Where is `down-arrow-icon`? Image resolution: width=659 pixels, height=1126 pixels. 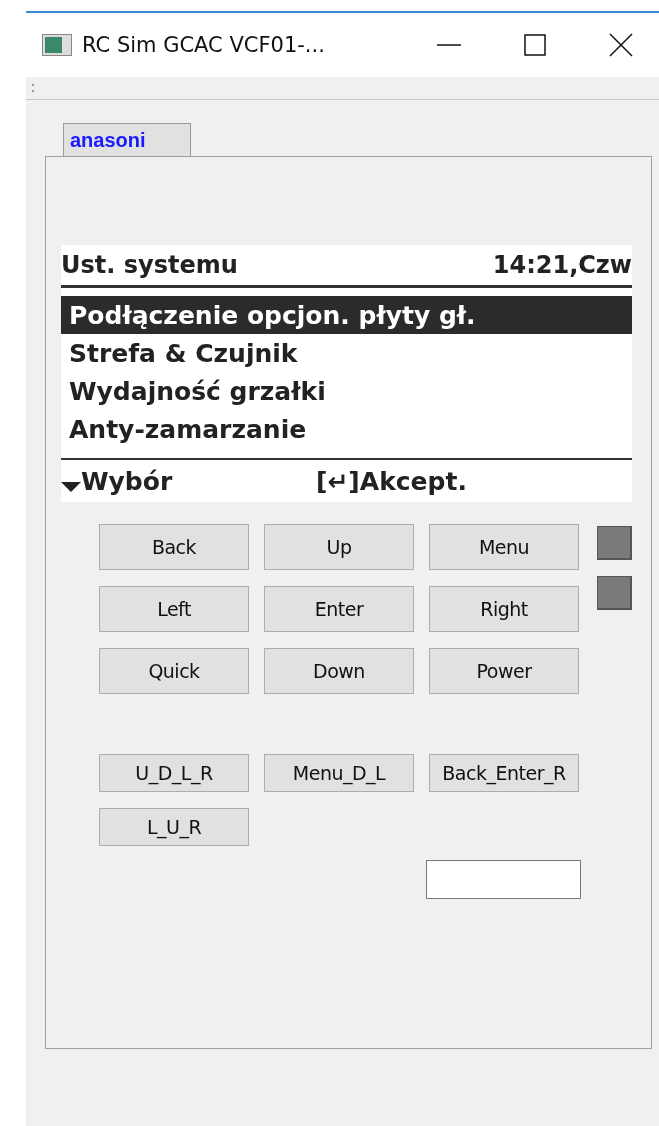 down-arrow-icon is located at coordinates (71, 486).